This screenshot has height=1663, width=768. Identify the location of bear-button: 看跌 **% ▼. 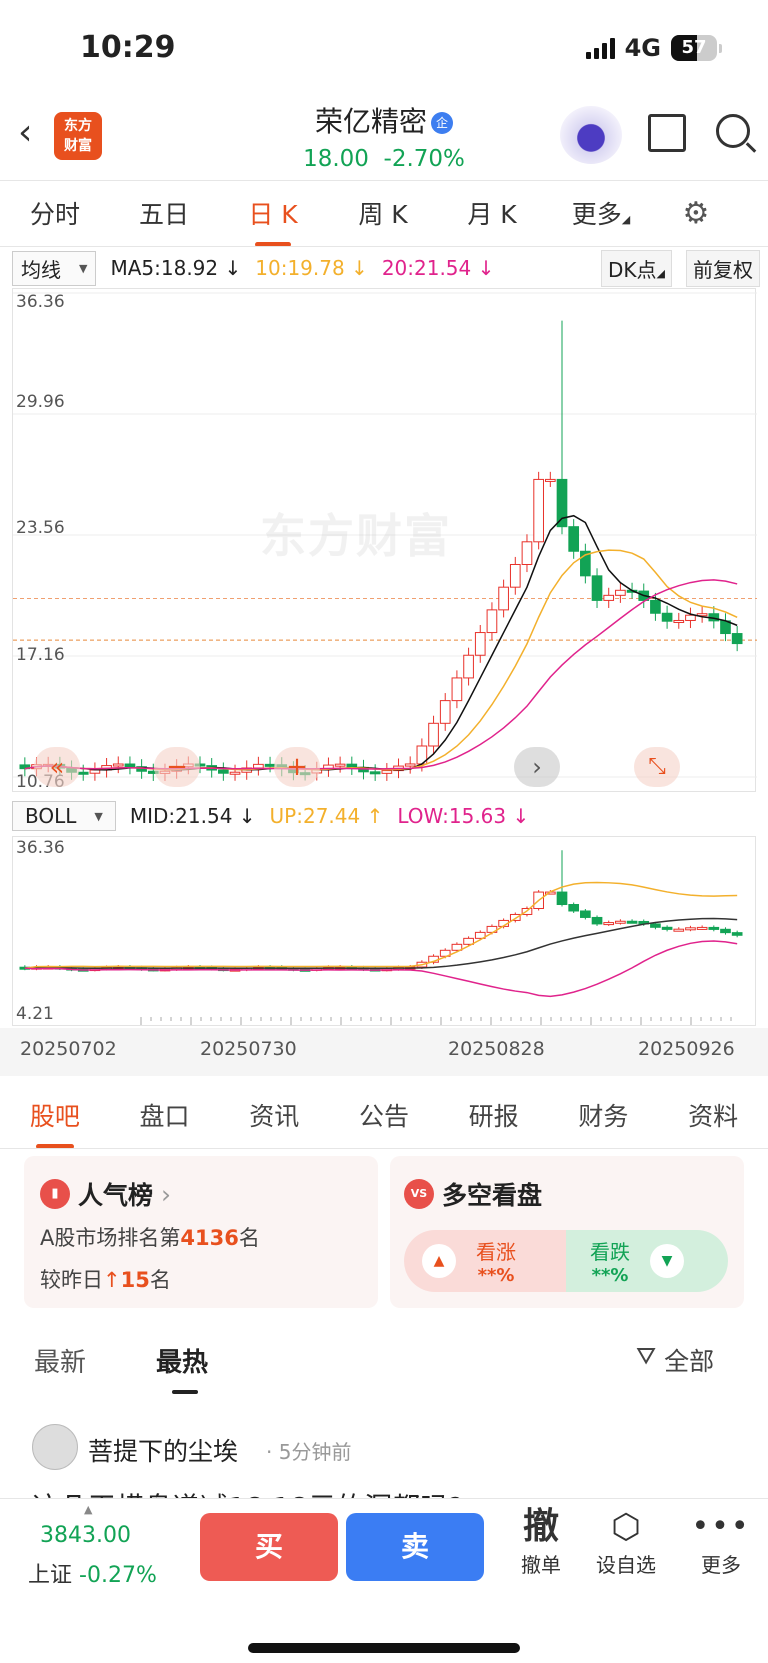
(647, 1261).